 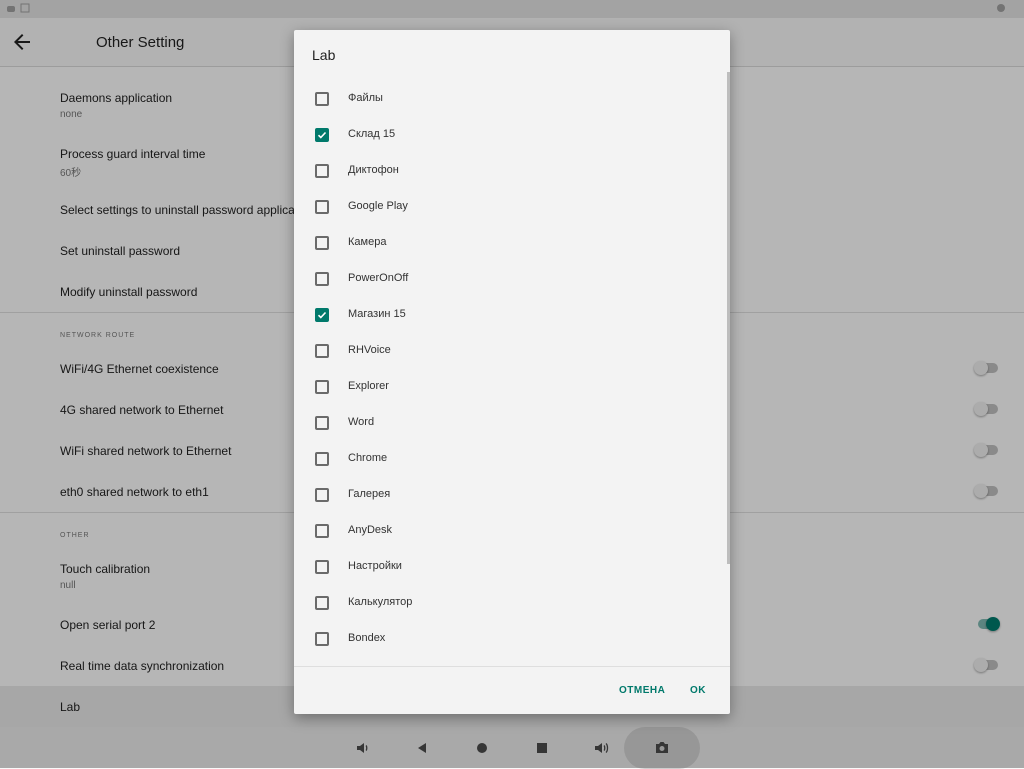 I want to click on dialog-list-item: Музыка, so click(x=509, y=661).